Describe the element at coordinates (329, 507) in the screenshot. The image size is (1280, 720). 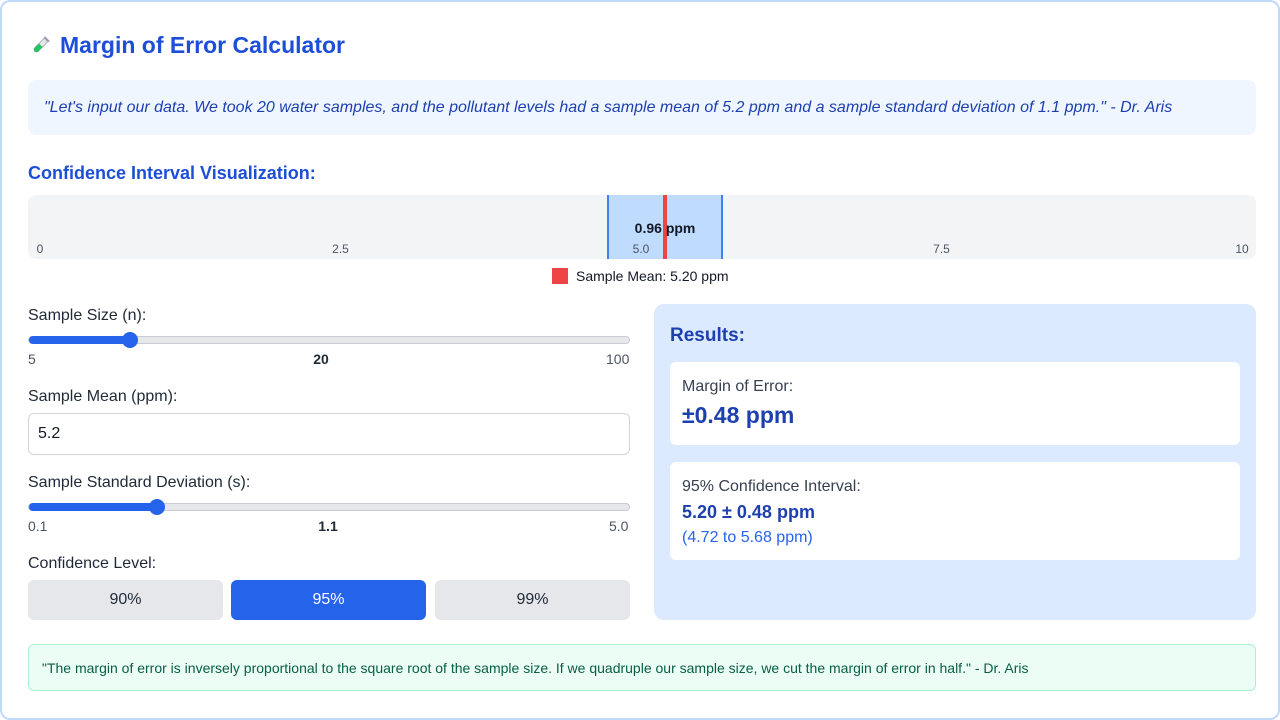
I see `sample-sd-slider` at that location.